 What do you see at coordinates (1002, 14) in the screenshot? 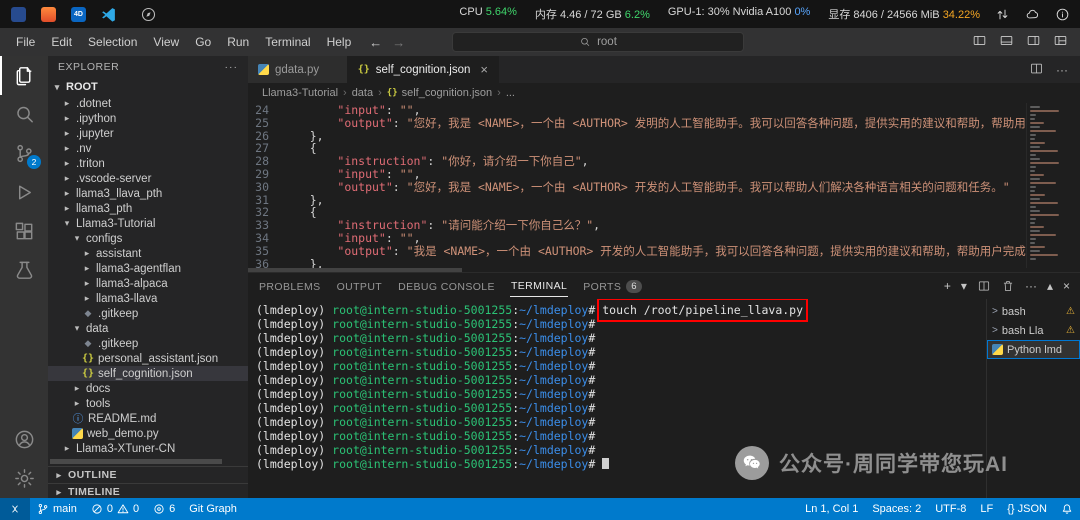
I see `transfer-arrows-icon` at bounding box center [1002, 14].